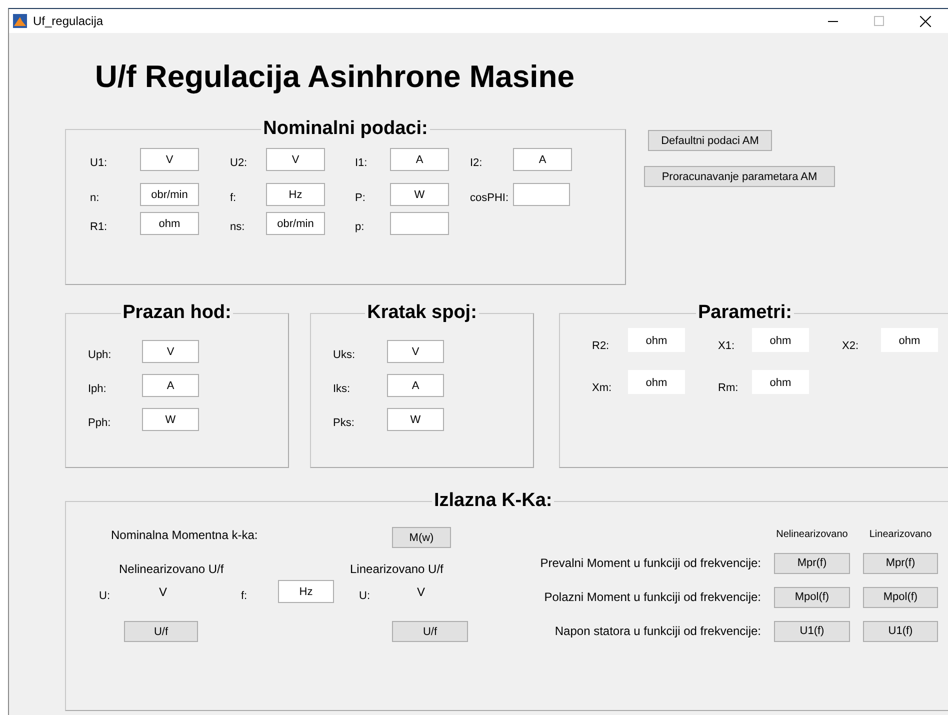 The width and height of the screenshot is (948, 715). What do you see at coordinates (477, 162) in the screenshot?
I see `field-label: I2:` at bounding box center [477, 162].